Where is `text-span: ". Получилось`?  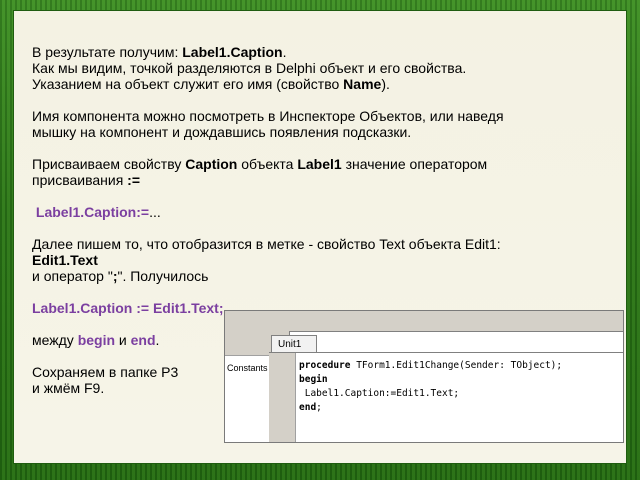 text-span: ". Получилось is located at coordinates (163, 276).